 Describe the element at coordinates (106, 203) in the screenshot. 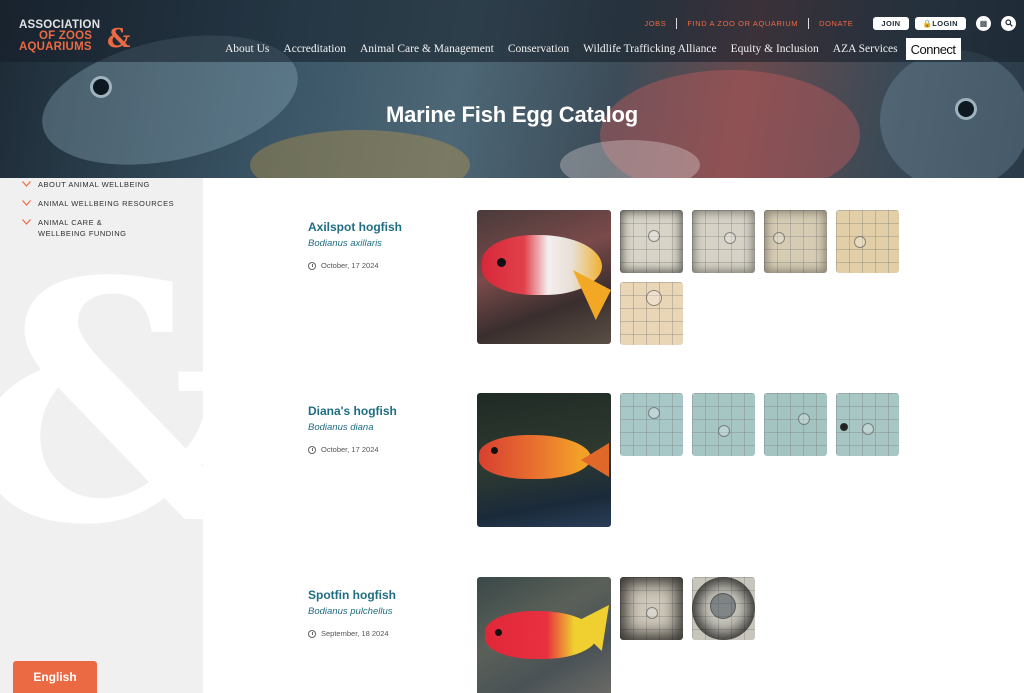

I see `sidebar-item-label: ANIMAL WELLBEING RESOURCES` at that location.